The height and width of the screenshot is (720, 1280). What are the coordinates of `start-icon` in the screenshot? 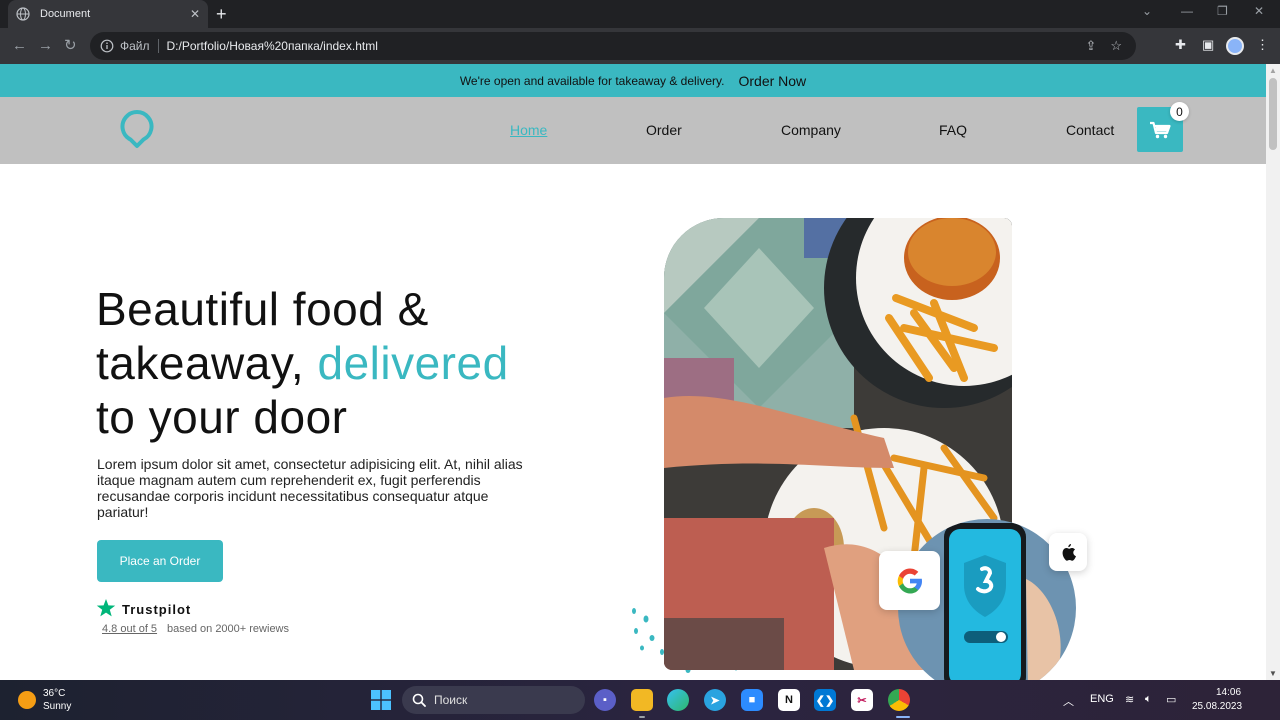 It's located at (381, 700).